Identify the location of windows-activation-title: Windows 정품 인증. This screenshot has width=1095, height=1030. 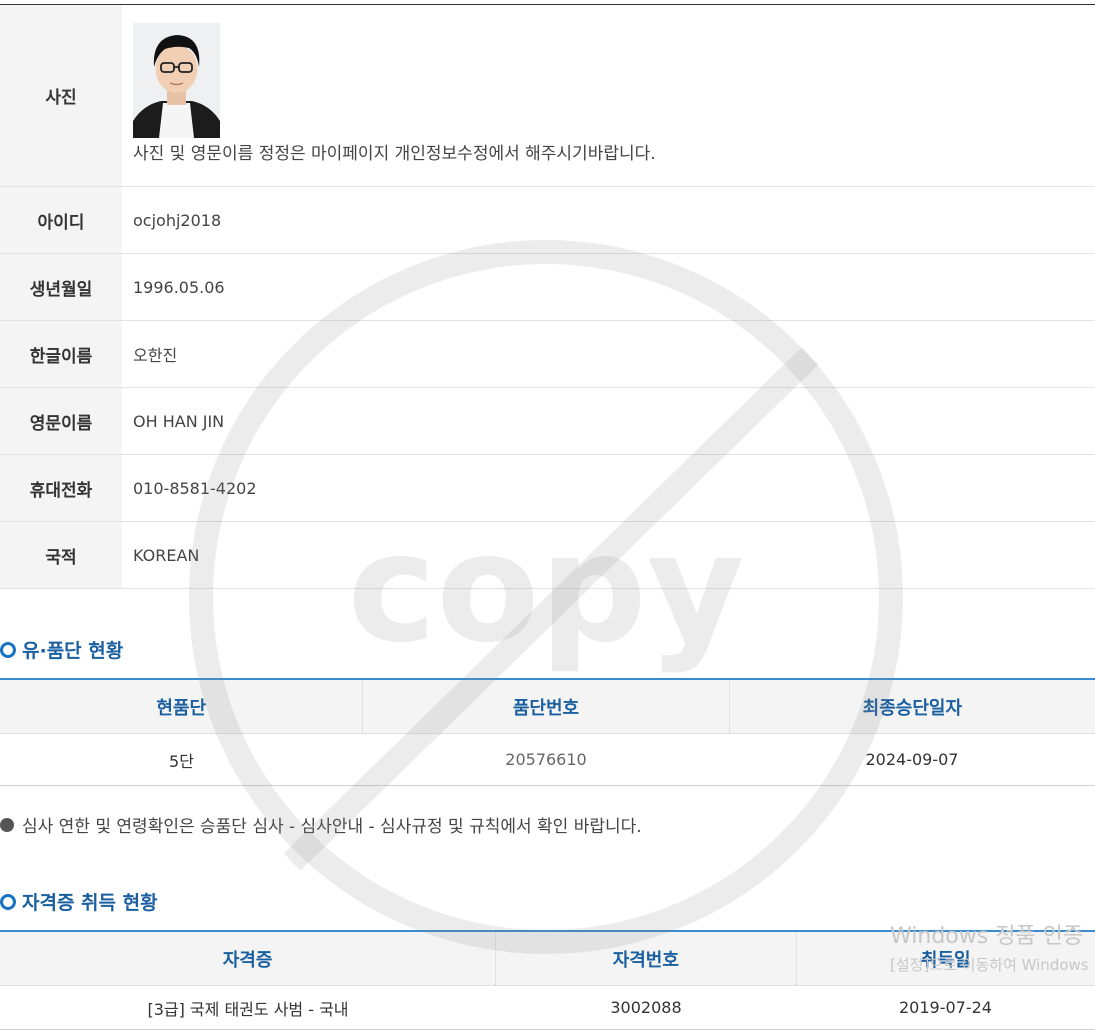
(987, 936).